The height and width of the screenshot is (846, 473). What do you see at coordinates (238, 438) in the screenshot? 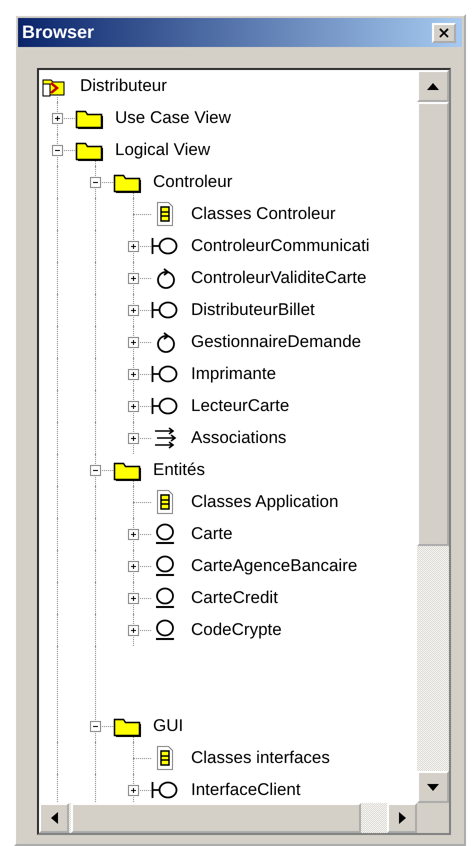
I see `tree-item-label: Associations` at bounding box center [238, 438].